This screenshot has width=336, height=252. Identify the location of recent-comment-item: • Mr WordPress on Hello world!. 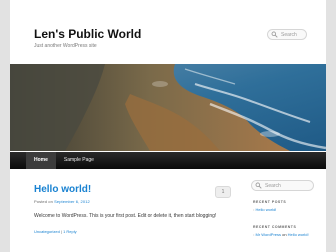
(283, 235).